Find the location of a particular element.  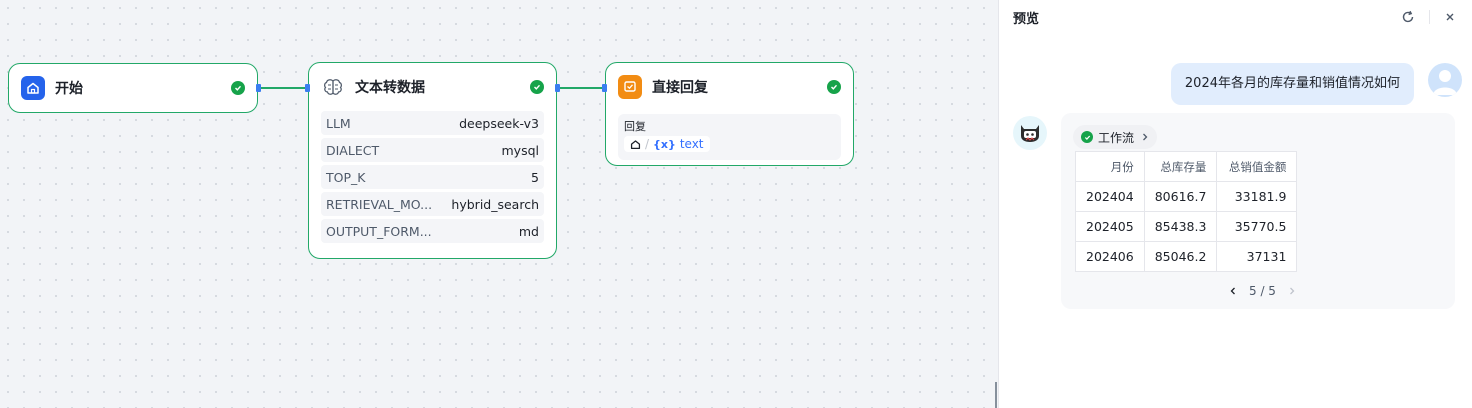

param-value: hybrid_search is located at coordinates (495, 204).